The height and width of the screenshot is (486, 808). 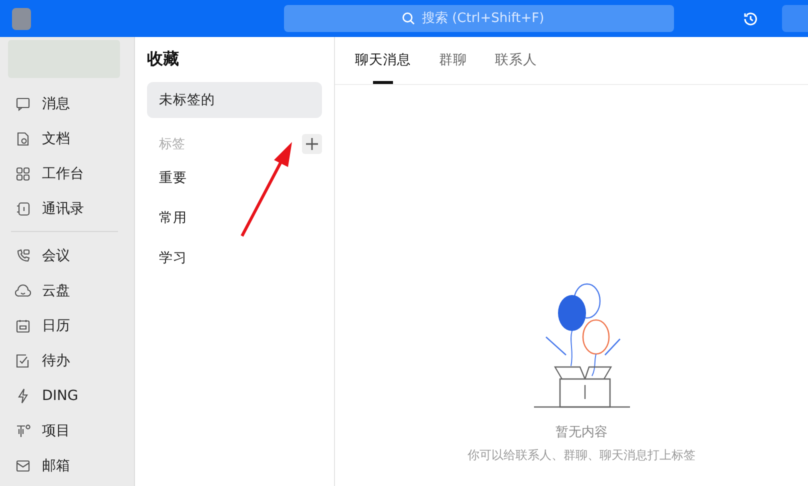 What do you see at coordinates (23, 326) in the screenshot?
I see `calendar-icon` at bounding box center [23, 326].